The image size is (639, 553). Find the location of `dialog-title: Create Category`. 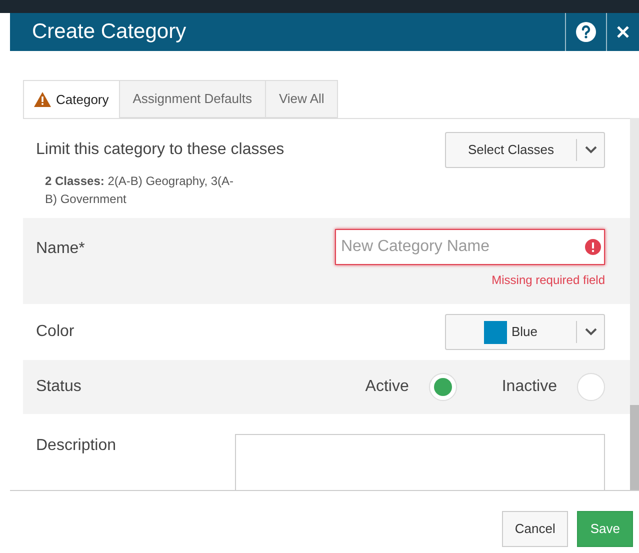

dialog-title: Create Category is located at coordinates (109, 32).